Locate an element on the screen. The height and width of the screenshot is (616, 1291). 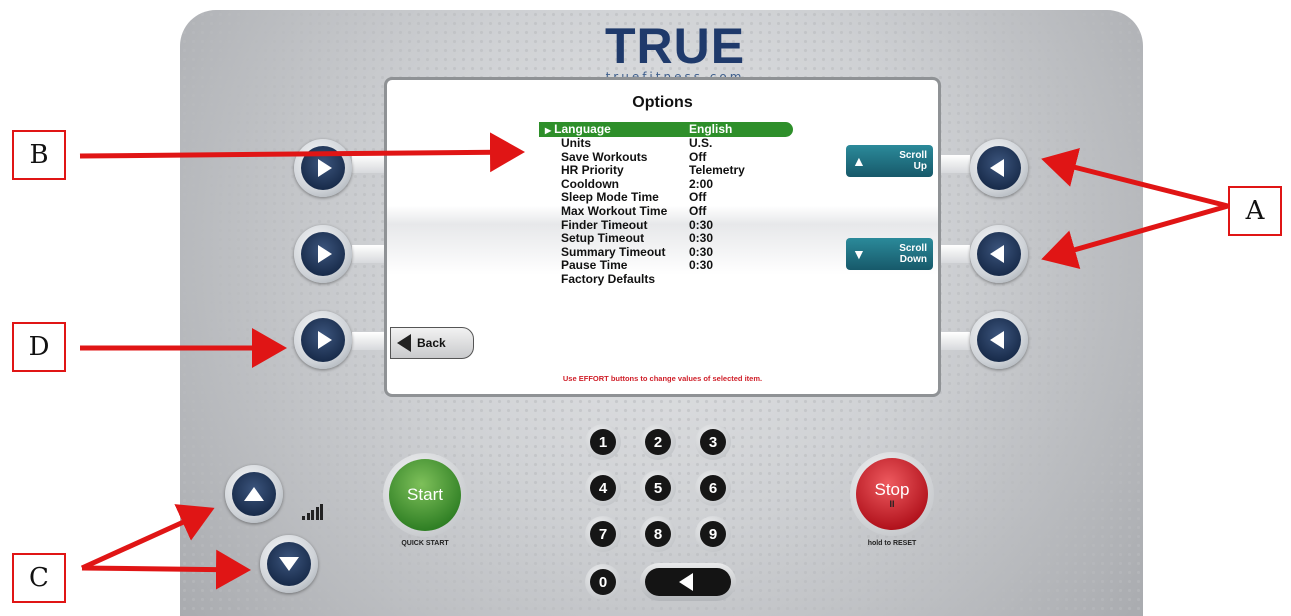
arrow-c-up is located at coordinates (147, 537).